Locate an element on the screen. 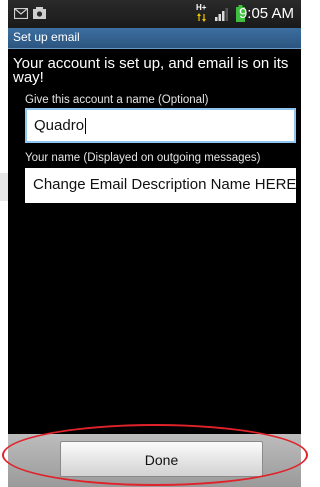 Image resolution: width=320 pixels, height=487 pixels. account-name-field: Quadro is located at coordinates (160, 125).